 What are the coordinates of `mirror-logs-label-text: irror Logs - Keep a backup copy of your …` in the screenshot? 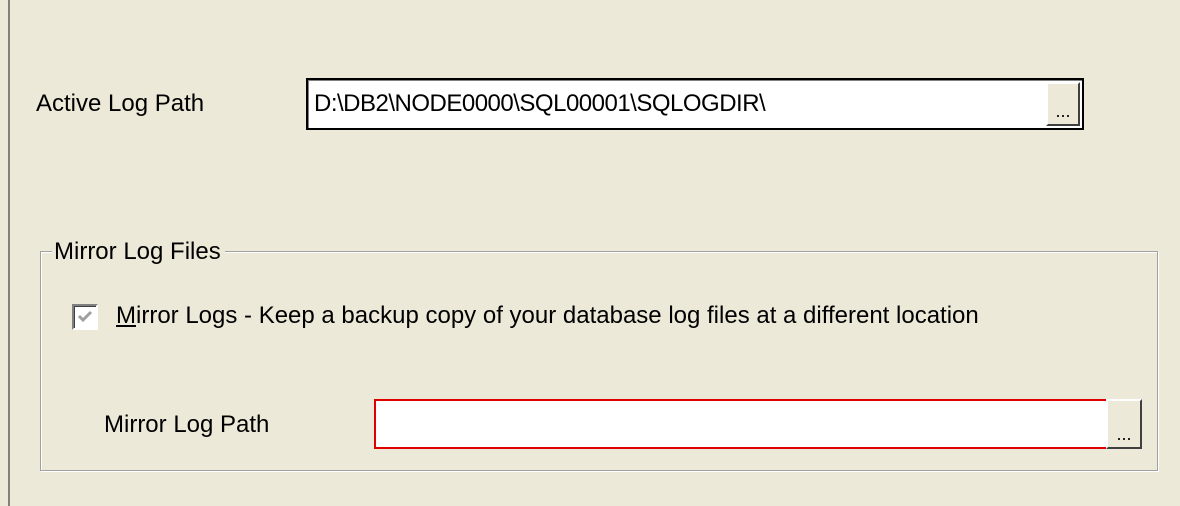 It's located at (557, 315).